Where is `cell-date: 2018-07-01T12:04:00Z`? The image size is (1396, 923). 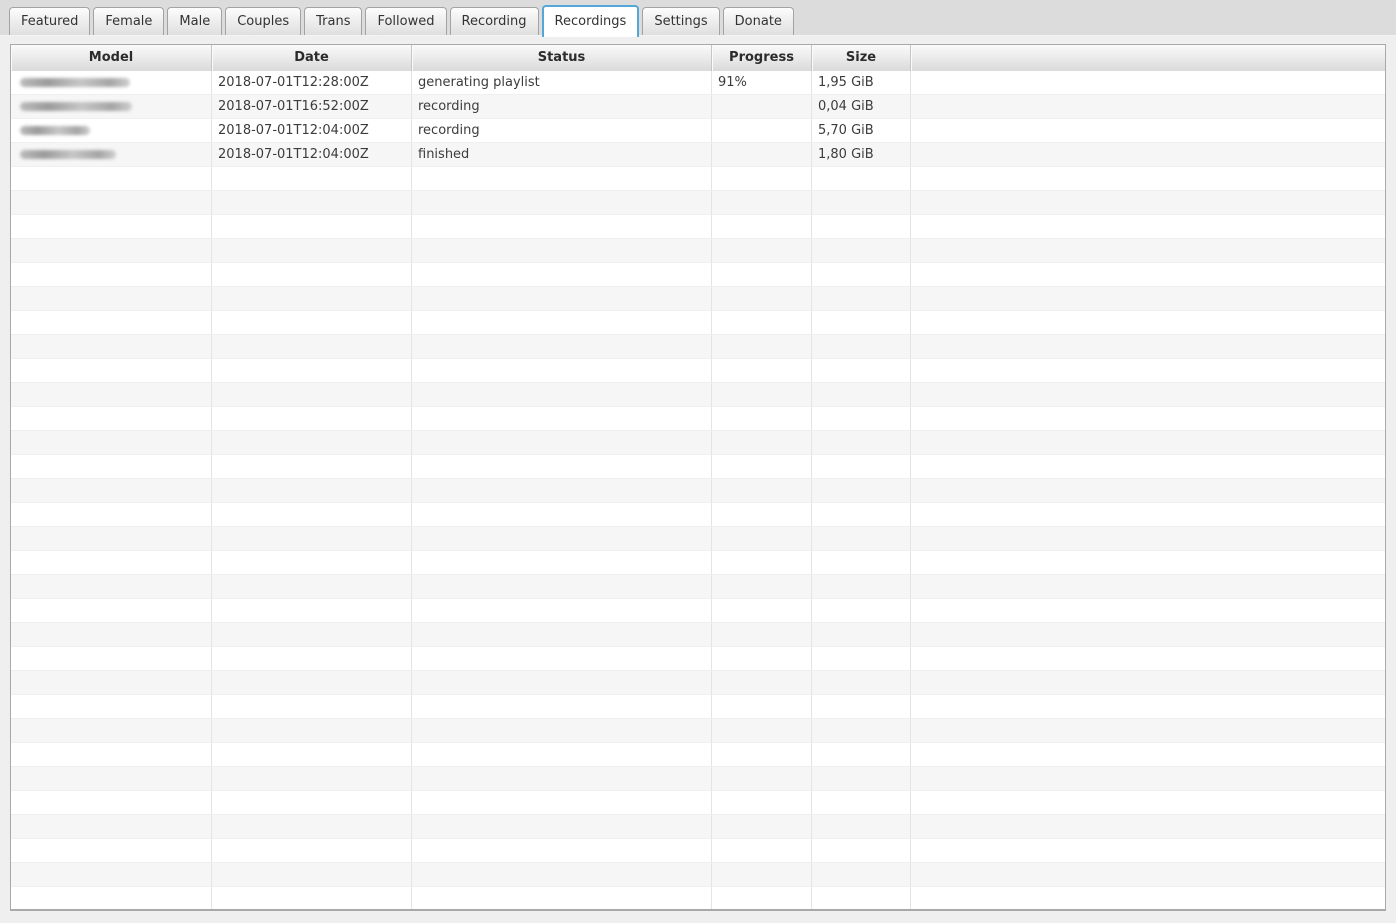
cell-date: 2018-07-01T12:04:00Z is located at coordinates (312, 130).